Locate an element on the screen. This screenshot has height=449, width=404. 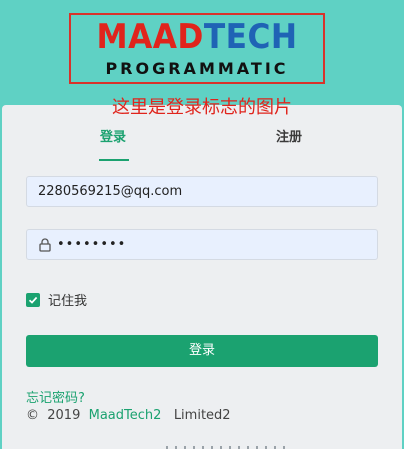
forgot-password-link: 忘记密码? is located at coordinates (55, 396).